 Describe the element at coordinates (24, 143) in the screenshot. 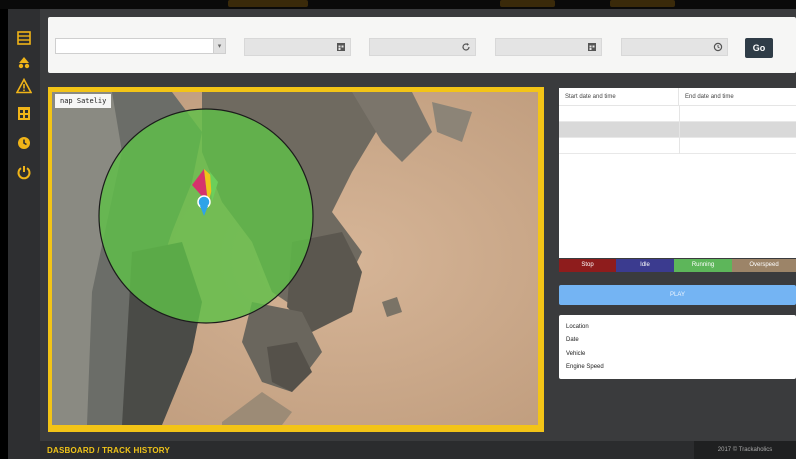

I see `history-icon` at that location.